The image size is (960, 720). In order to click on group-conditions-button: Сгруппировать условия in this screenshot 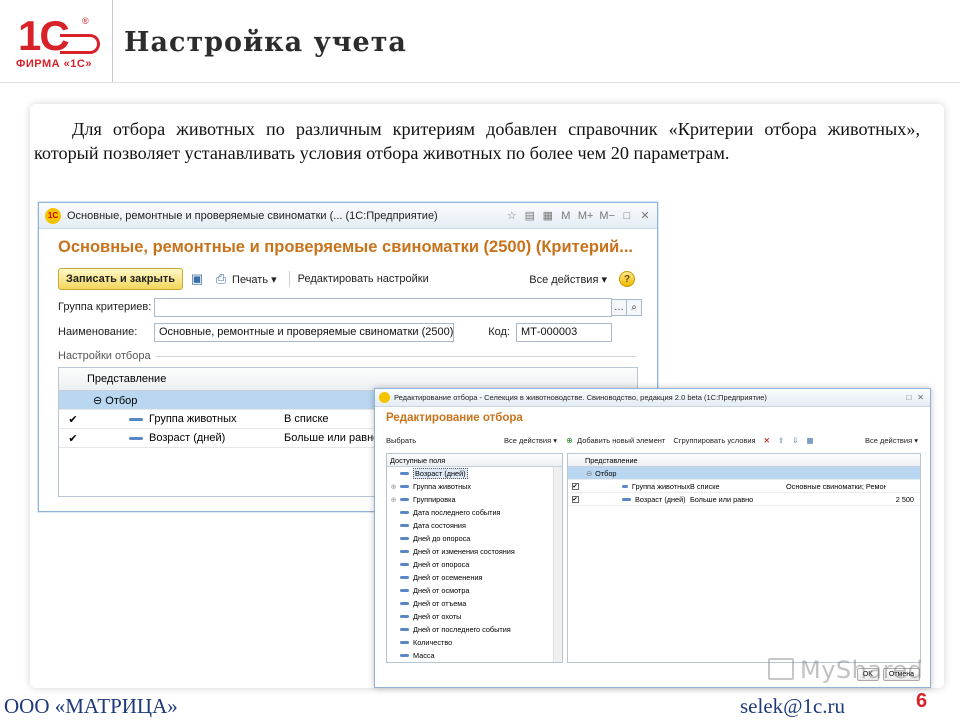, I will do `click(714, 440)`.